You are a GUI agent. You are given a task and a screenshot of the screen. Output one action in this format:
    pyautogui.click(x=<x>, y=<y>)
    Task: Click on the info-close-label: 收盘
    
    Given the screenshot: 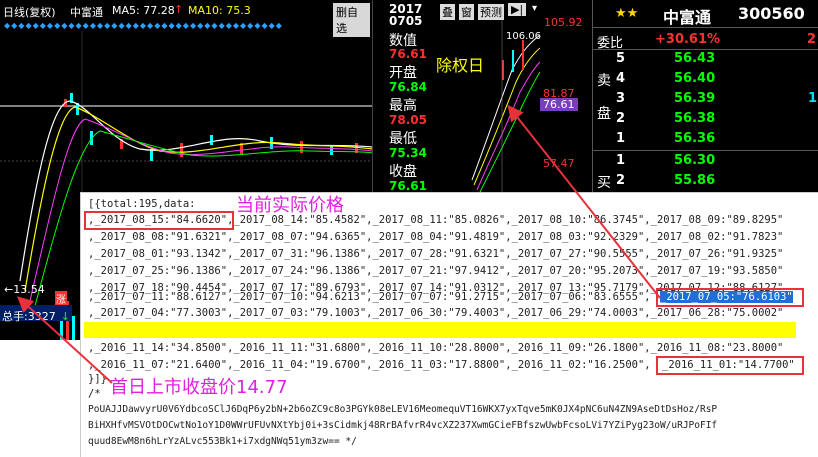 What is the action you would take?
    pyautogui.click(x=403, y=172)
    